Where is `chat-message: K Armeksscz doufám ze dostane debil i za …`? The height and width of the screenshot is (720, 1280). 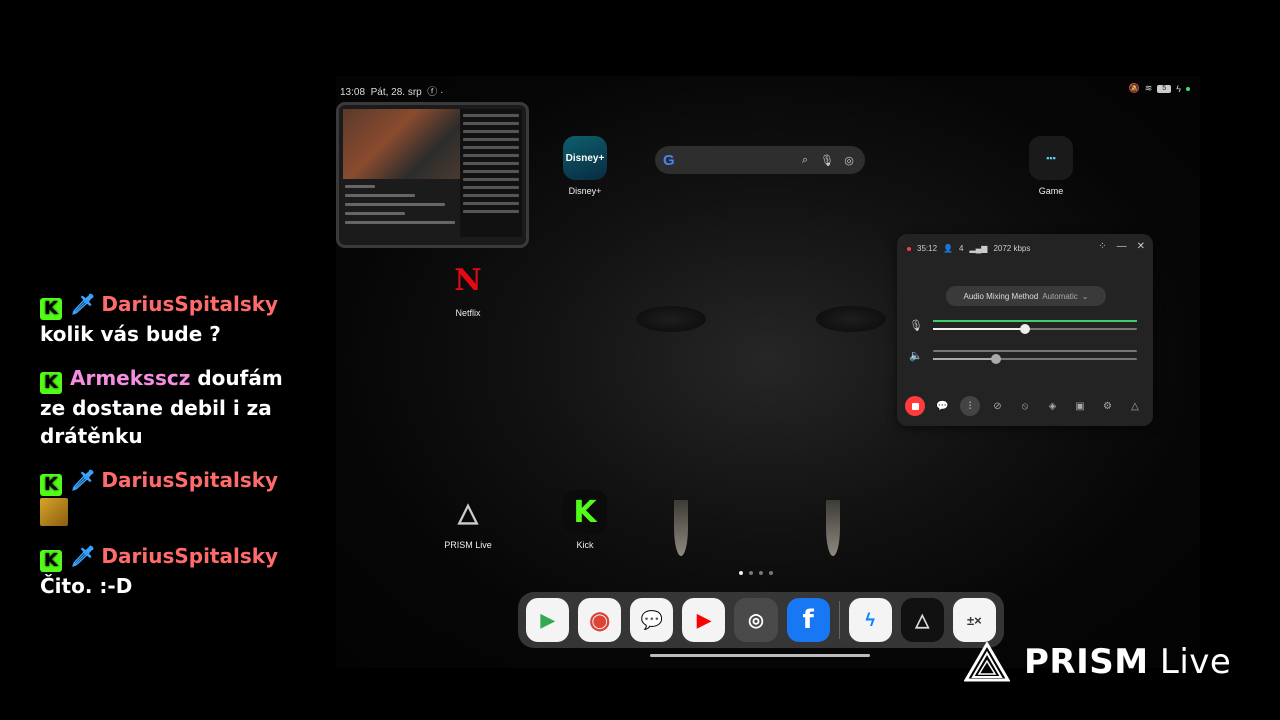
chat-message: K Armeksscz doufám ze dostane debil i za … is located at coordinates (170, 407).